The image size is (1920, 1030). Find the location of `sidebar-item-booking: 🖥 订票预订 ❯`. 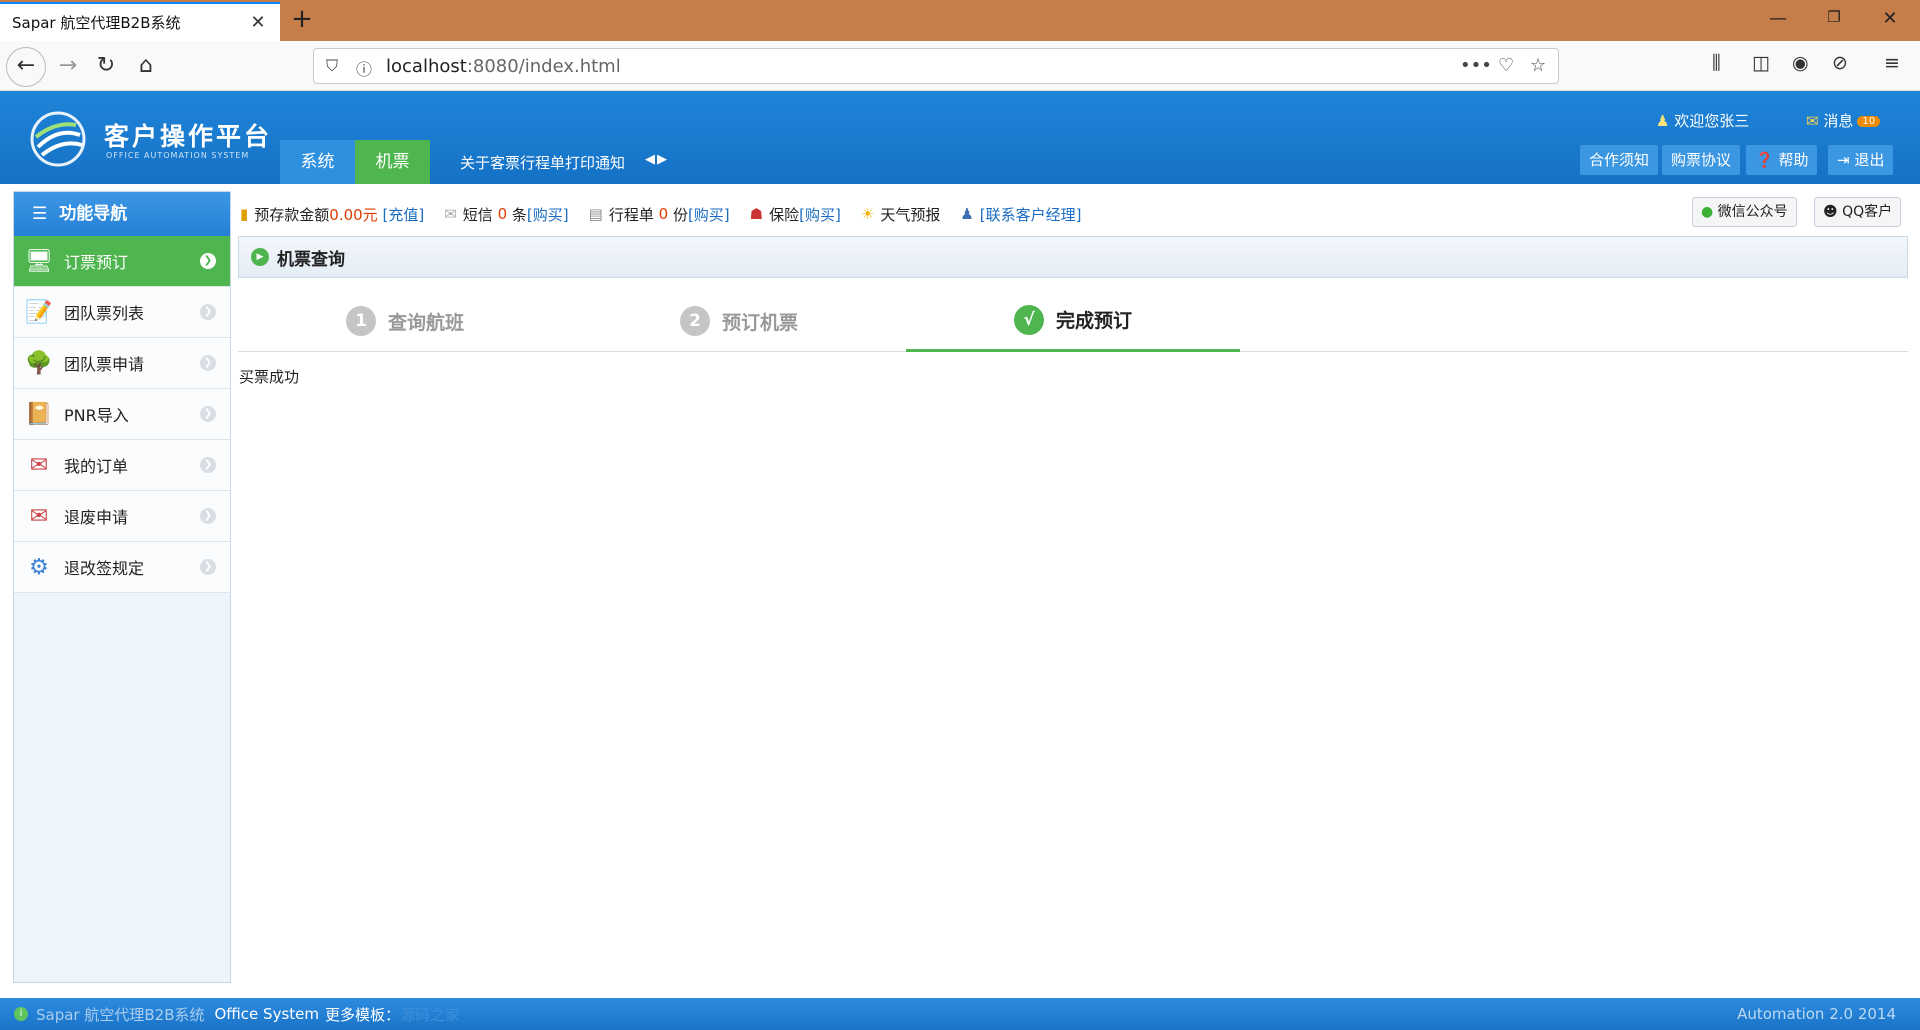

sidebar-item-booking: 🖥 订票预订 ❯ is located at coordinates (122, 261).